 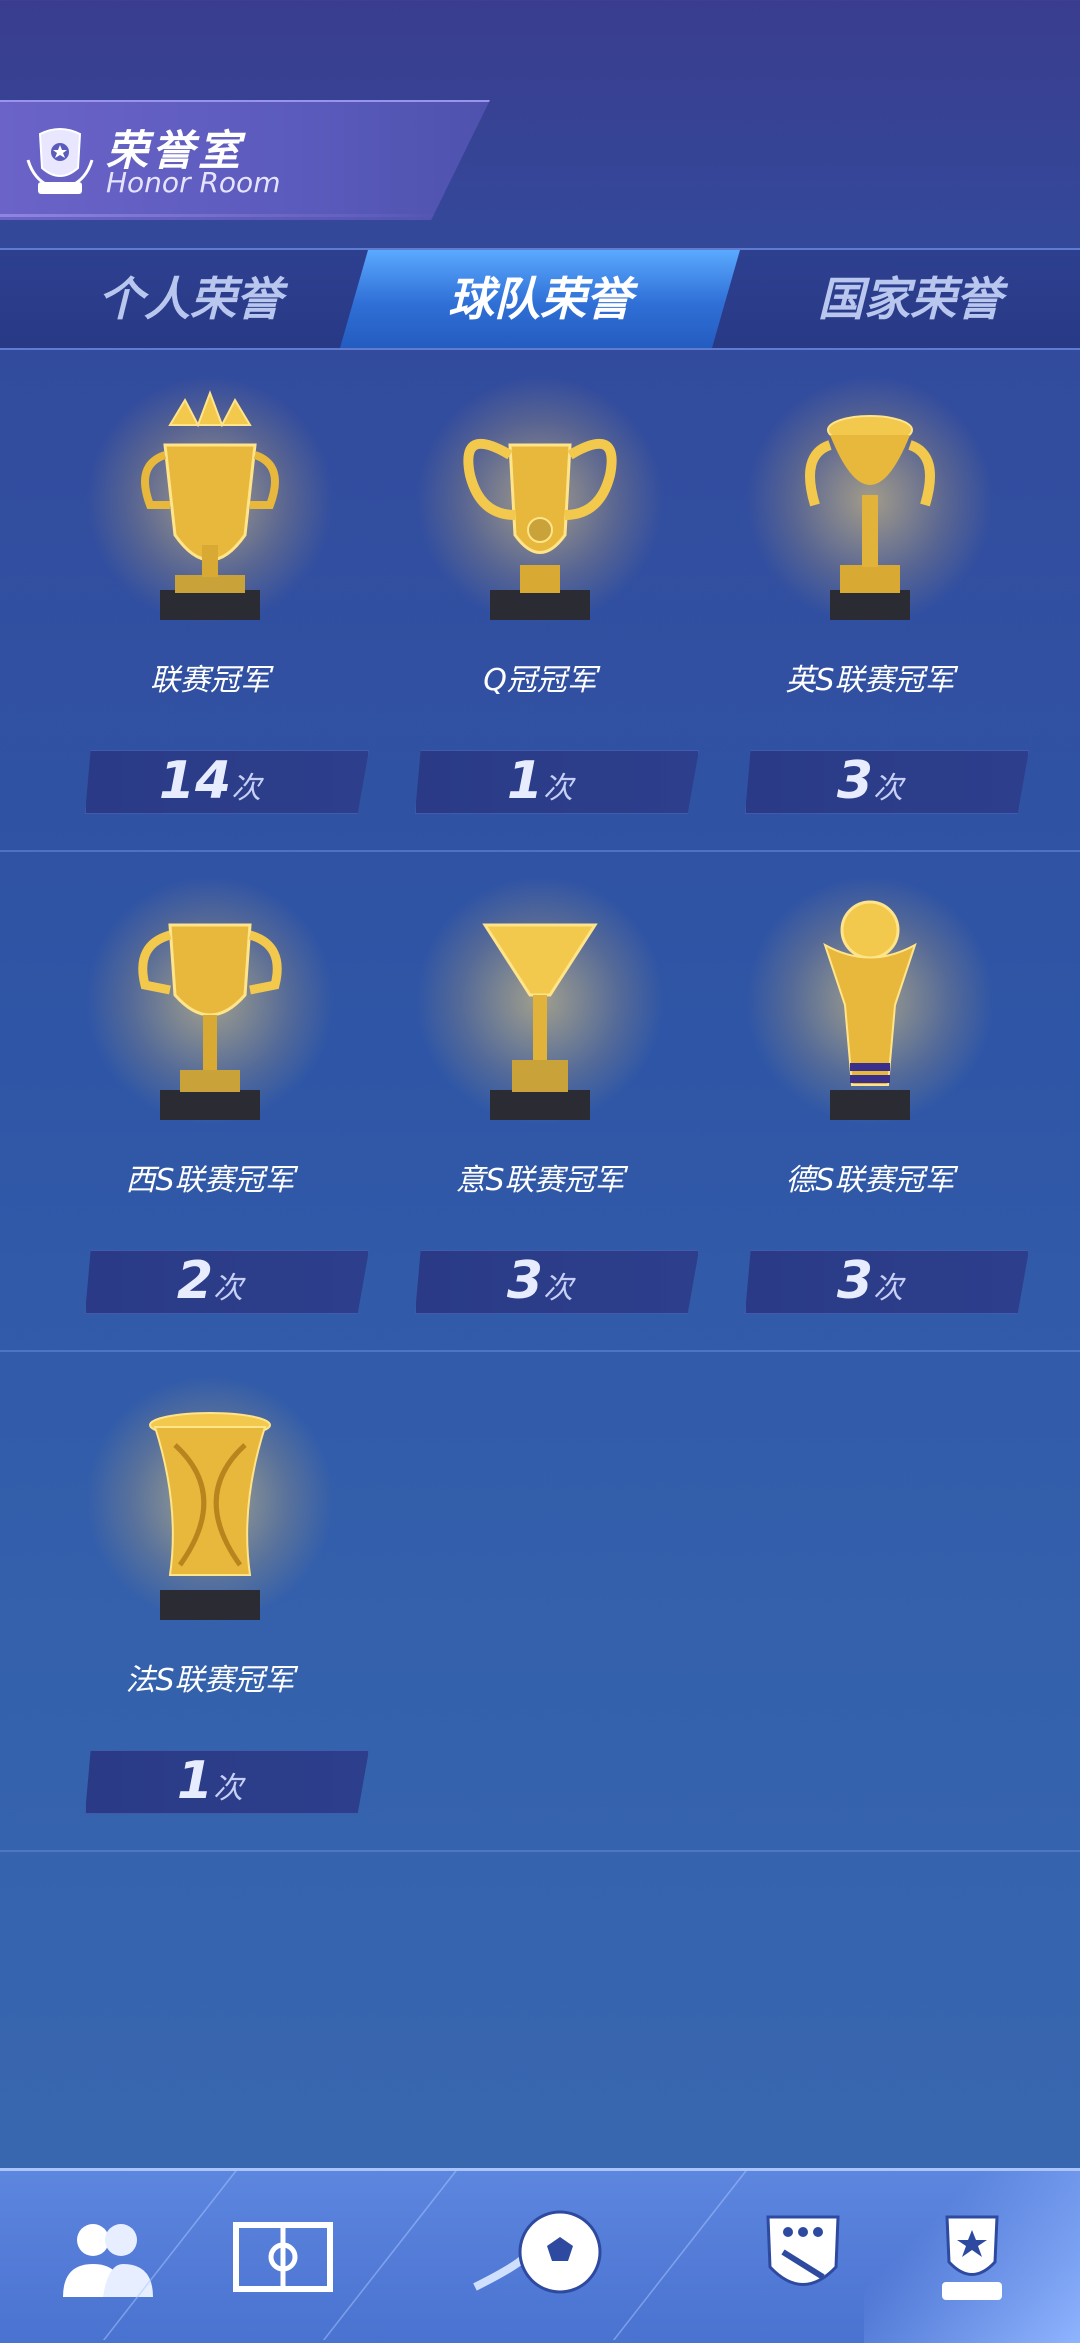 I want to click on ball-top-trophy-icon, so click(x=870, y=1010).